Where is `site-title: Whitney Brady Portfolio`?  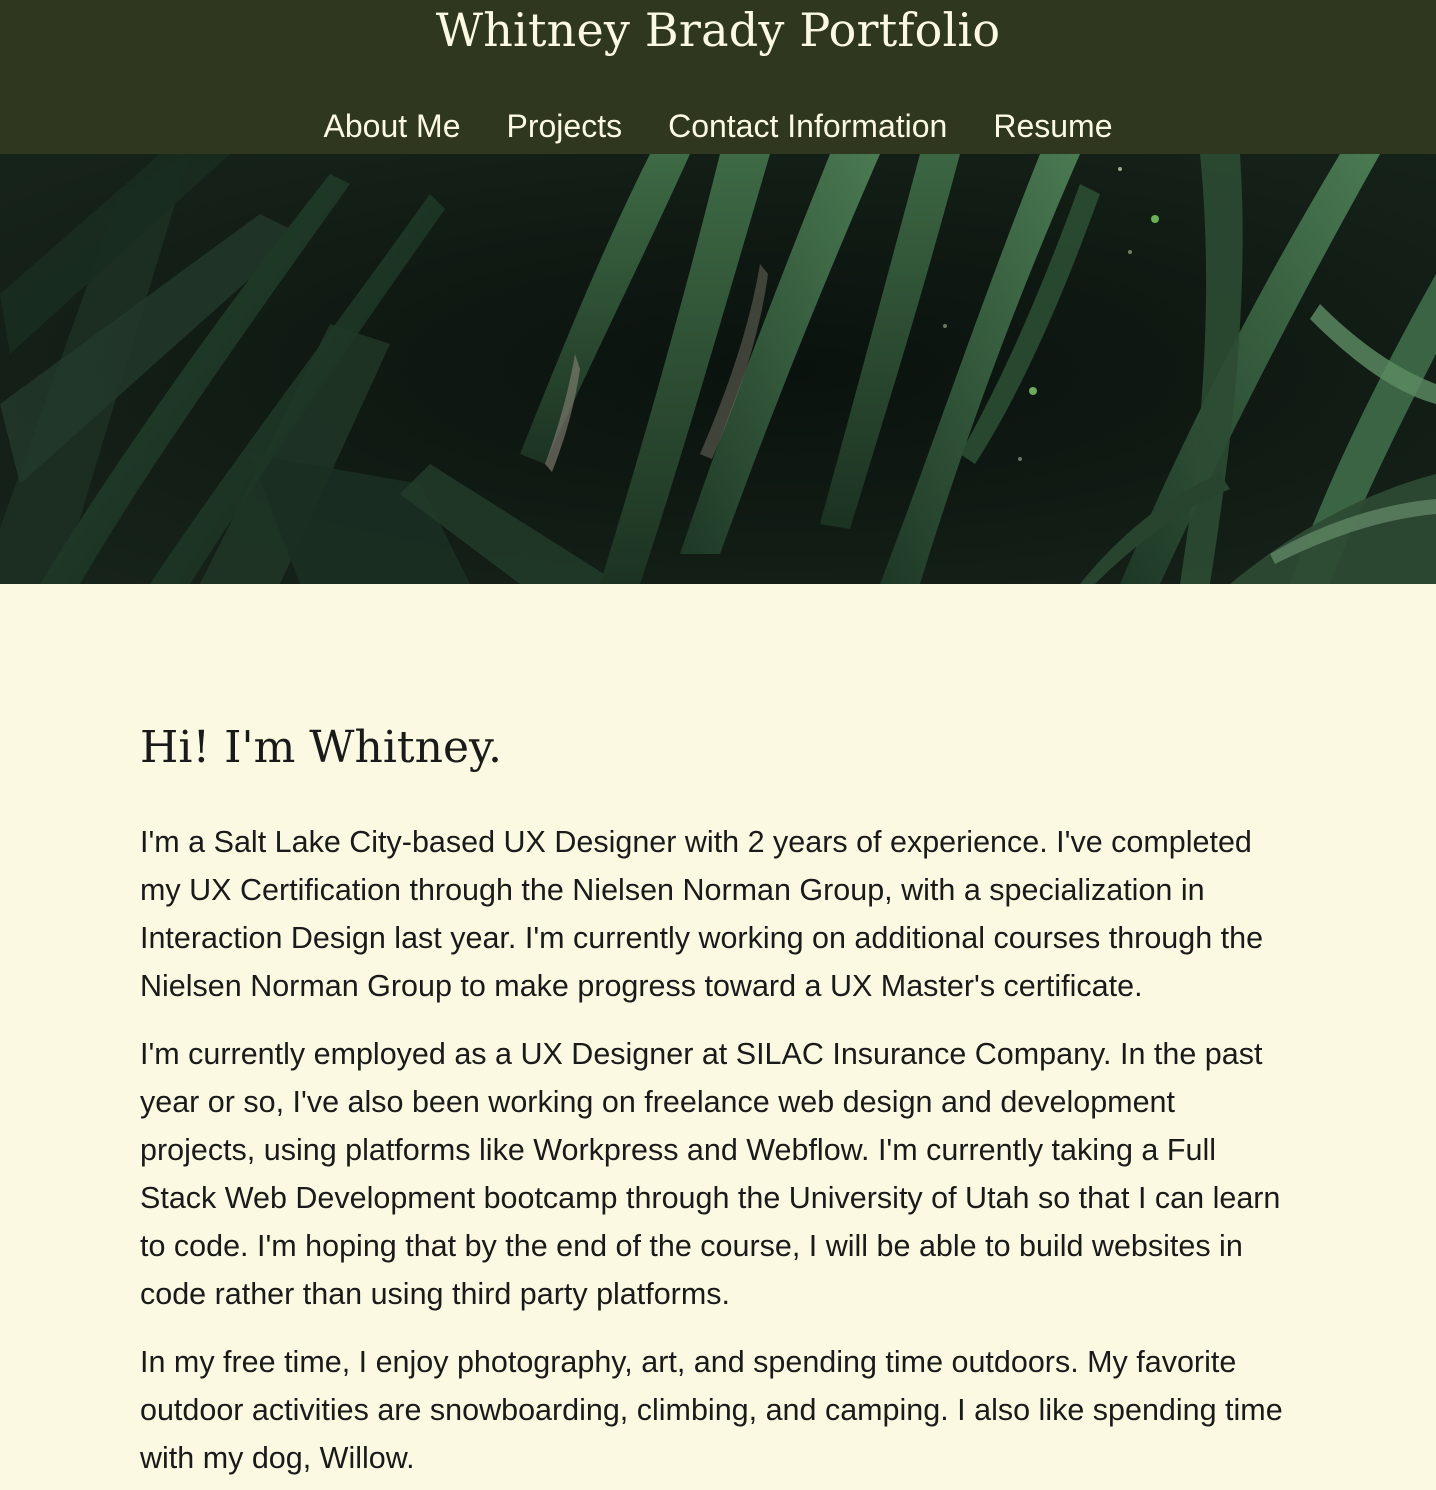
site-title: Whitney Brady Portfolio is located at coordinates (718, 30).